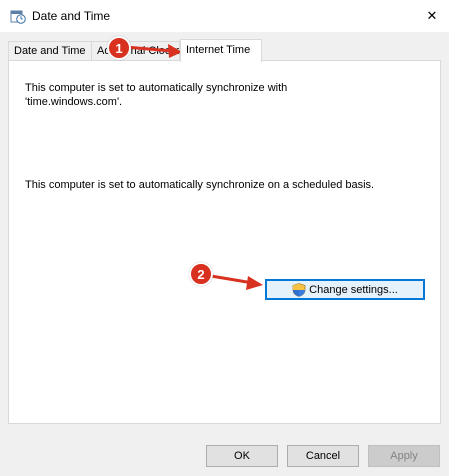 The width and height of the screenshot is (449, 476). I want to click on window-title: Date and Time, so click(71, 16).